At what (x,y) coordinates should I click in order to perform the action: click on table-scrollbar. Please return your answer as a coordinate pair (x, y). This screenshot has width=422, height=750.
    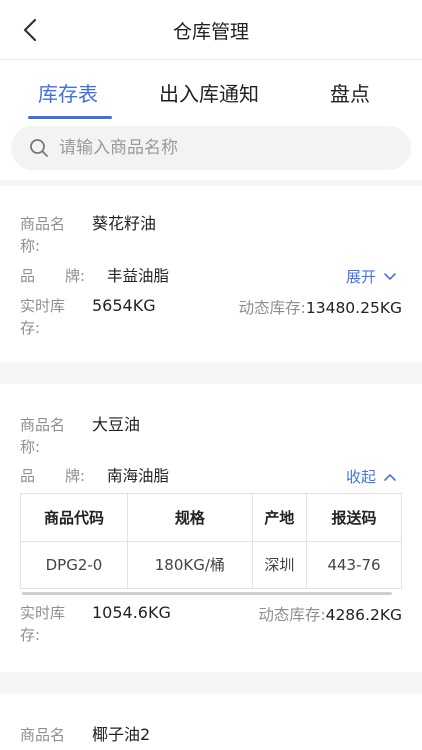
    Looking at the image, I should click on (207, 593).